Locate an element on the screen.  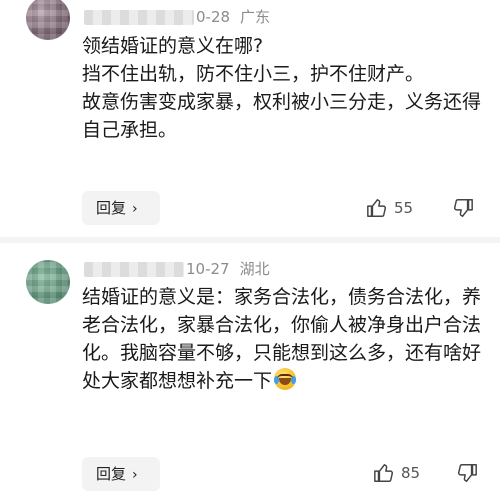
like-count: 55 is located at coordinates (404, 208).